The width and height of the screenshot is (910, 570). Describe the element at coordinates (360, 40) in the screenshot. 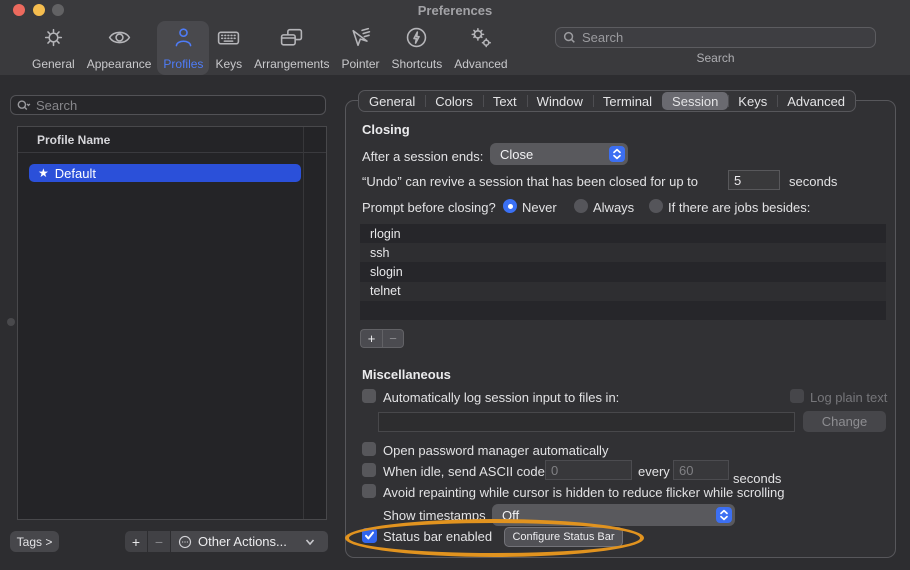

I see `cursor-icon` at that location.